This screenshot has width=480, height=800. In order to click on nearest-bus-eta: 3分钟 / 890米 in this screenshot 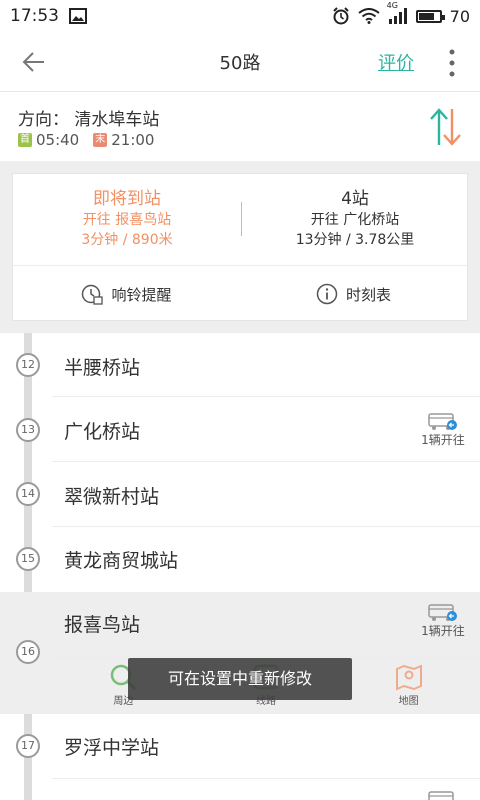, I will do `click(127, 240)`.